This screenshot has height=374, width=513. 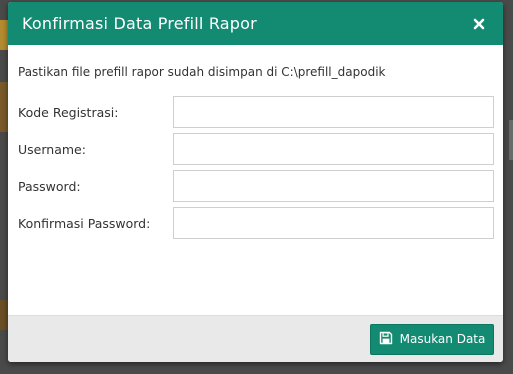 What do you see at coordinates (333, 149) in the screenshot?
I see `username-field` at bounding box center [333, 149].